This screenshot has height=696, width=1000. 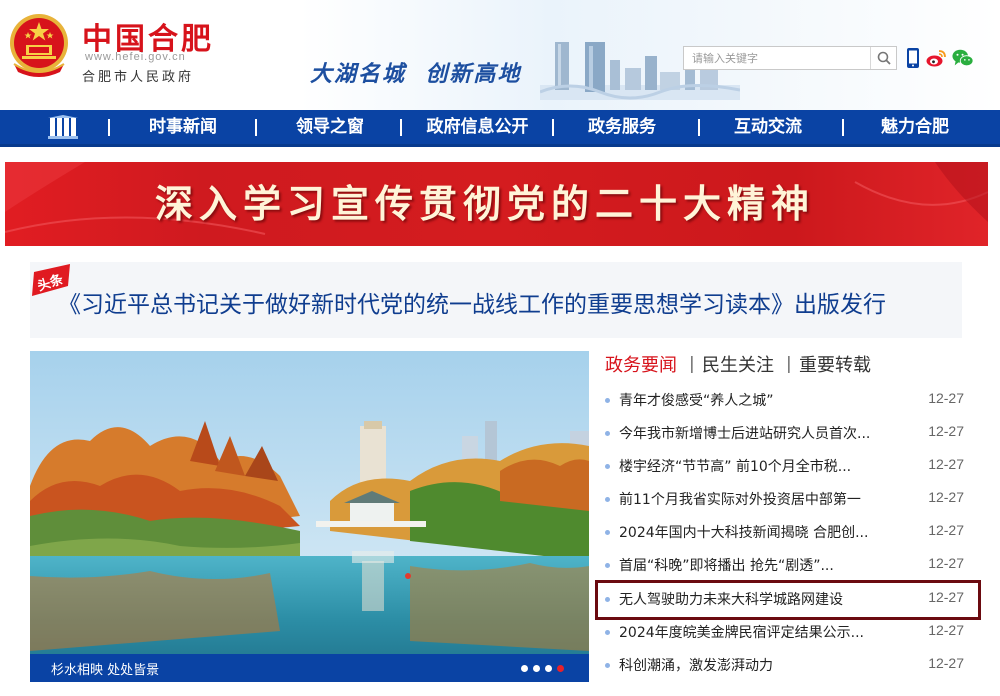 I want to click on news-item: 前11个月我省实际对外投资居中部第一 12-27, so click(x=784, y=501).